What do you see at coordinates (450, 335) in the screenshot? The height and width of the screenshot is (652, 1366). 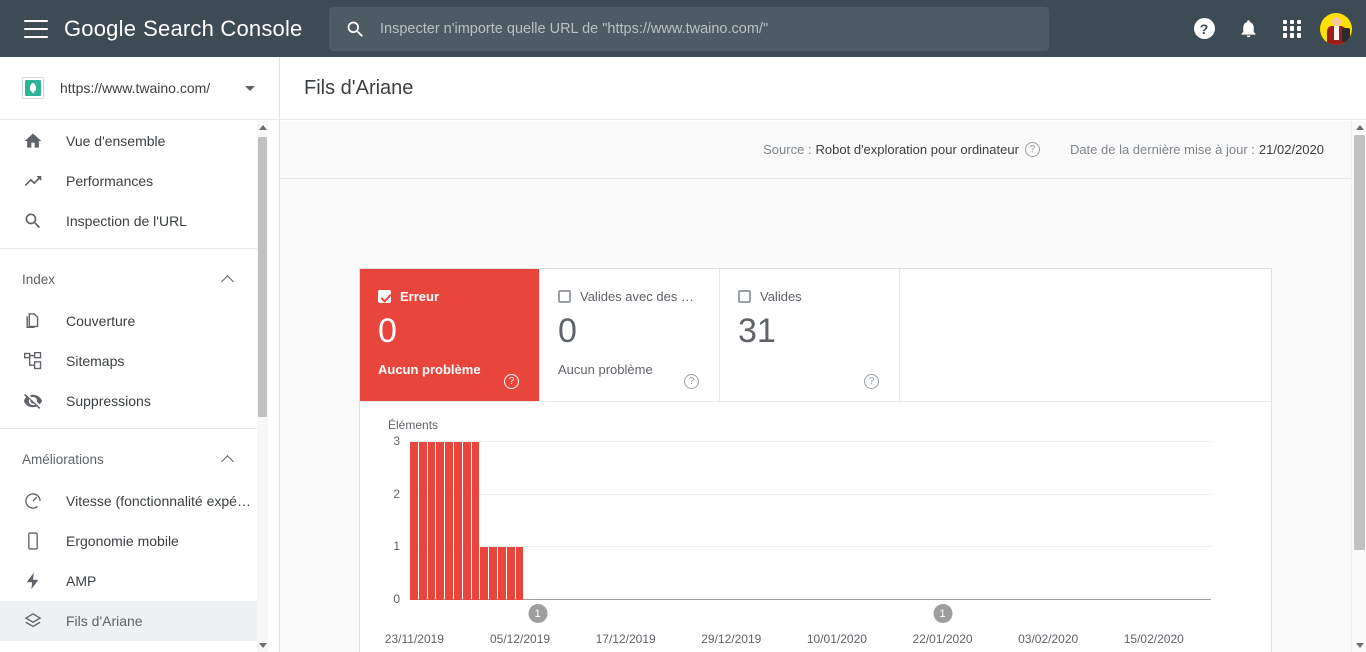 I see `status-tile-erreur: Erreur 0 Aucun problème ?` at bounding box center [450, 335].